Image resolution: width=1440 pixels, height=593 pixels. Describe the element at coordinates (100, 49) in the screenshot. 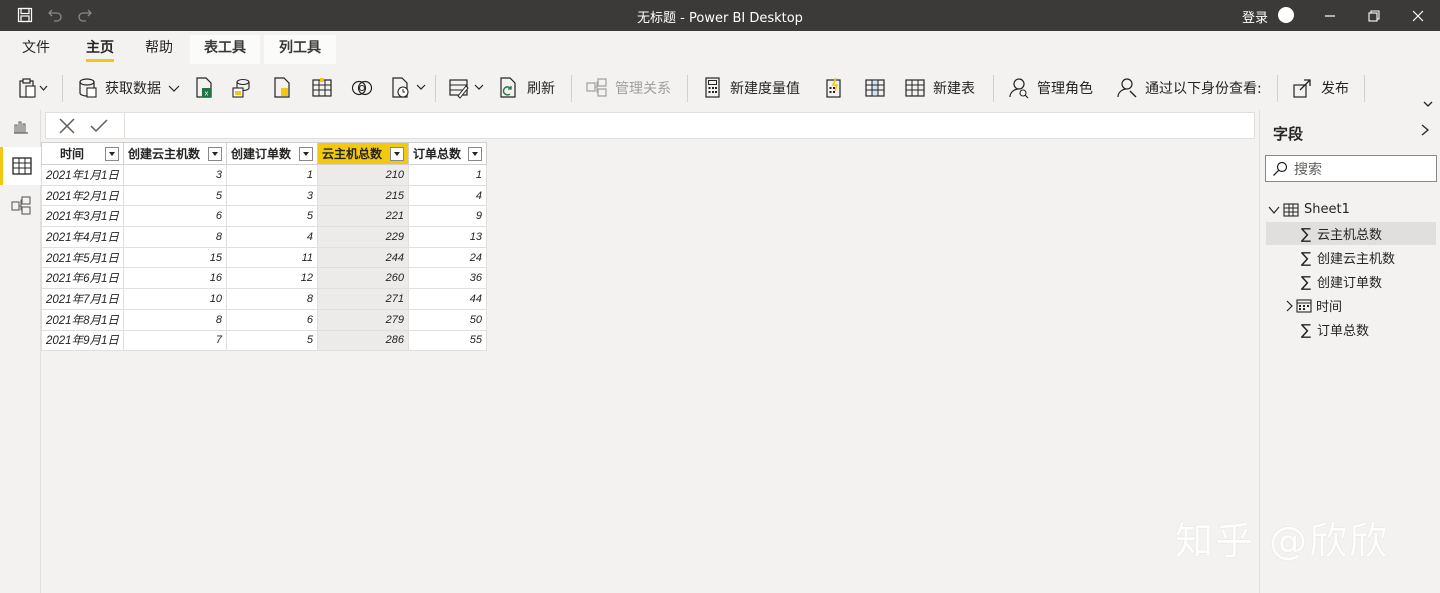

I see `tab-home: 主页` at that location.